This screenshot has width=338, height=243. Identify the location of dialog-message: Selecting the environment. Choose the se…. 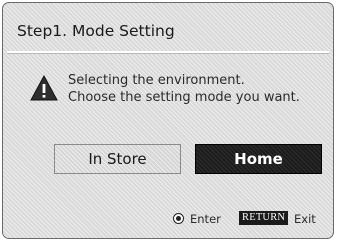
(184, 89).